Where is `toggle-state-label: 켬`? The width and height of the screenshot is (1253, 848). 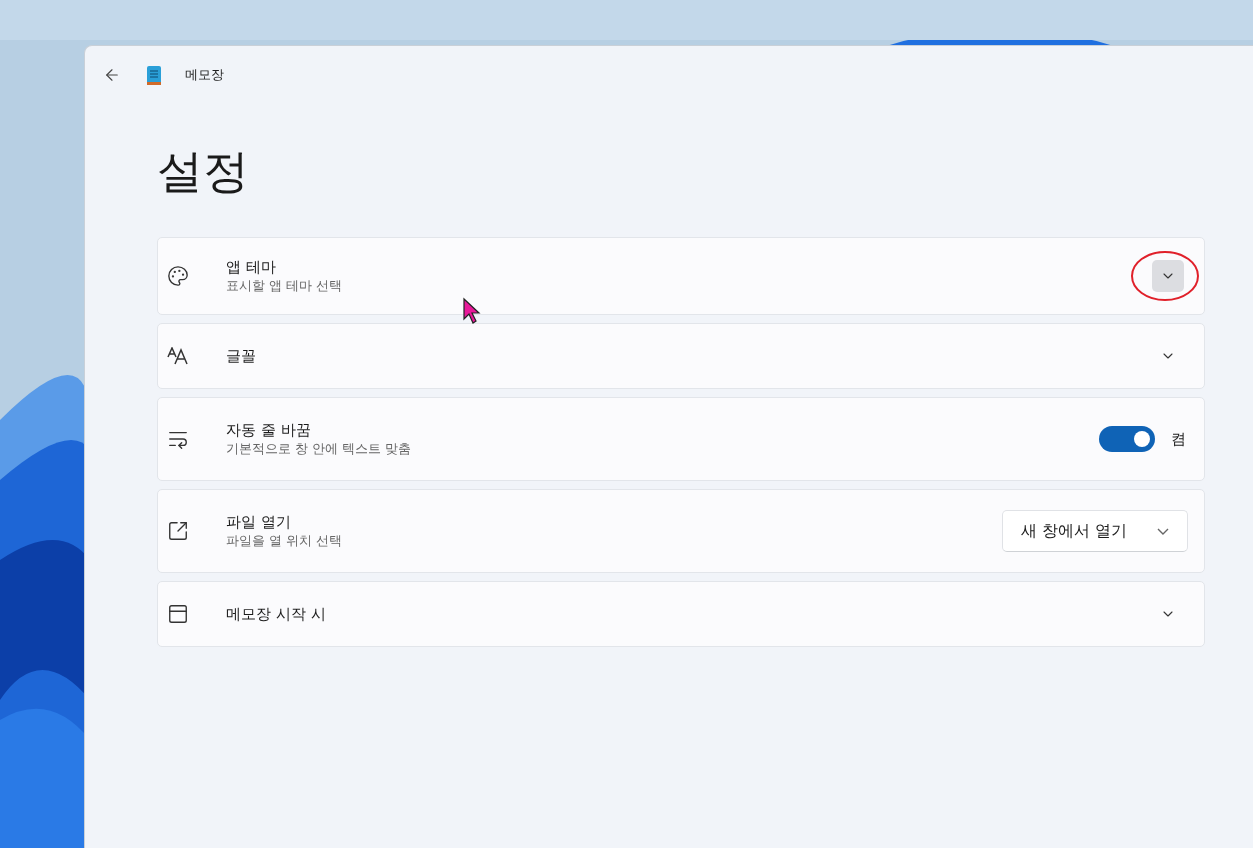 toggle-state-label: 켬 is located at coordinates (1178, 439).